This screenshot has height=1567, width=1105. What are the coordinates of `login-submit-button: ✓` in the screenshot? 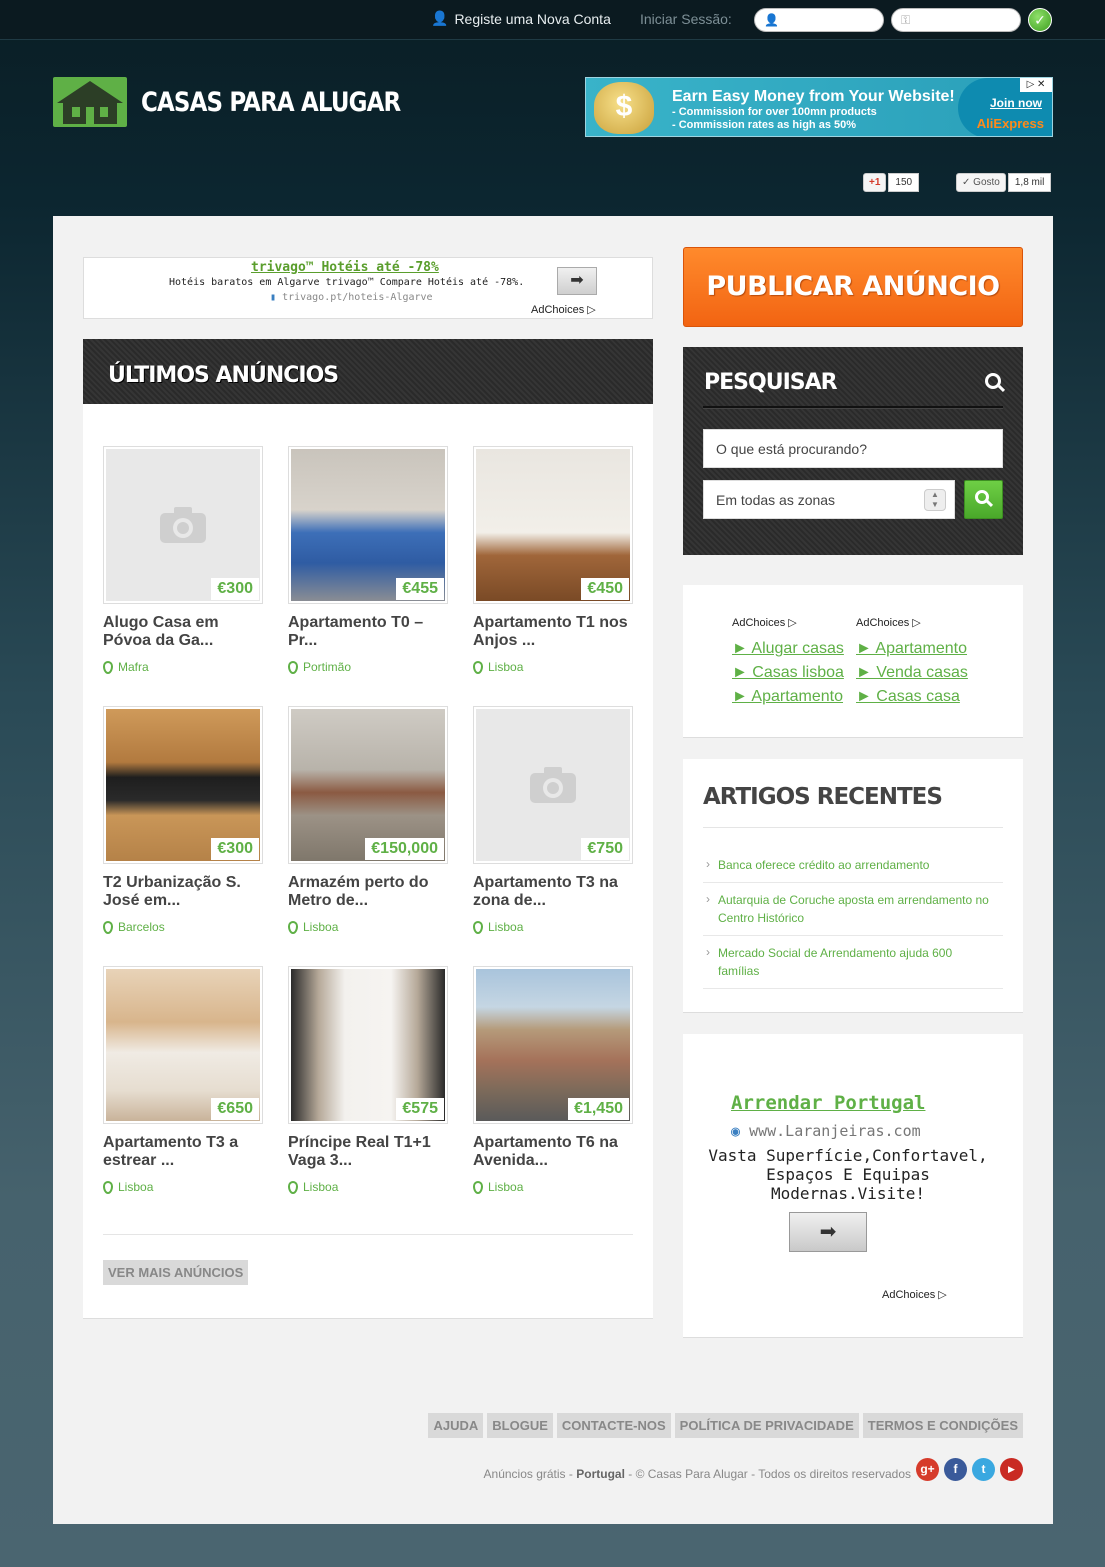 It's located at (1040, 20).